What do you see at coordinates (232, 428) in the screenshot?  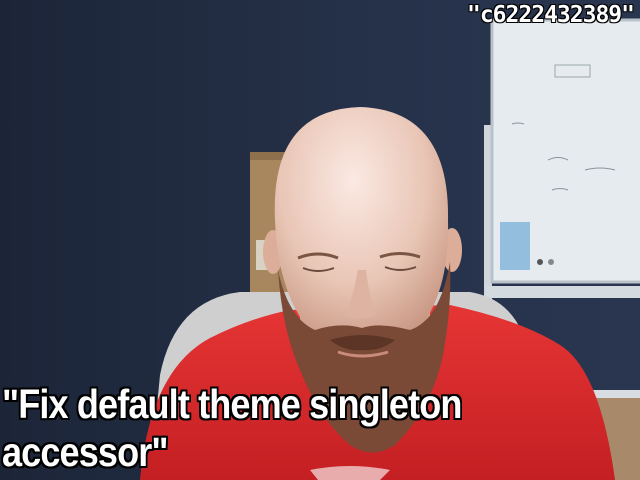 I see `caption-bottom: "Fix default theme singleton accessor"` at bounding box center [232, 428].